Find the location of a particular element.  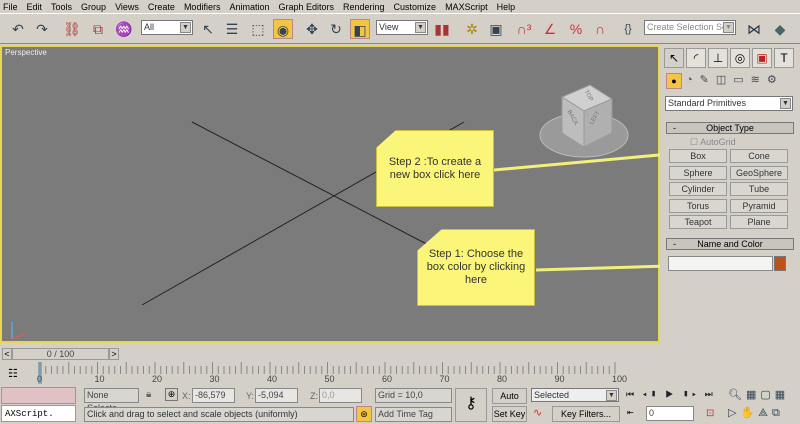

menu-help: Help is located at coordinates (506, 7).